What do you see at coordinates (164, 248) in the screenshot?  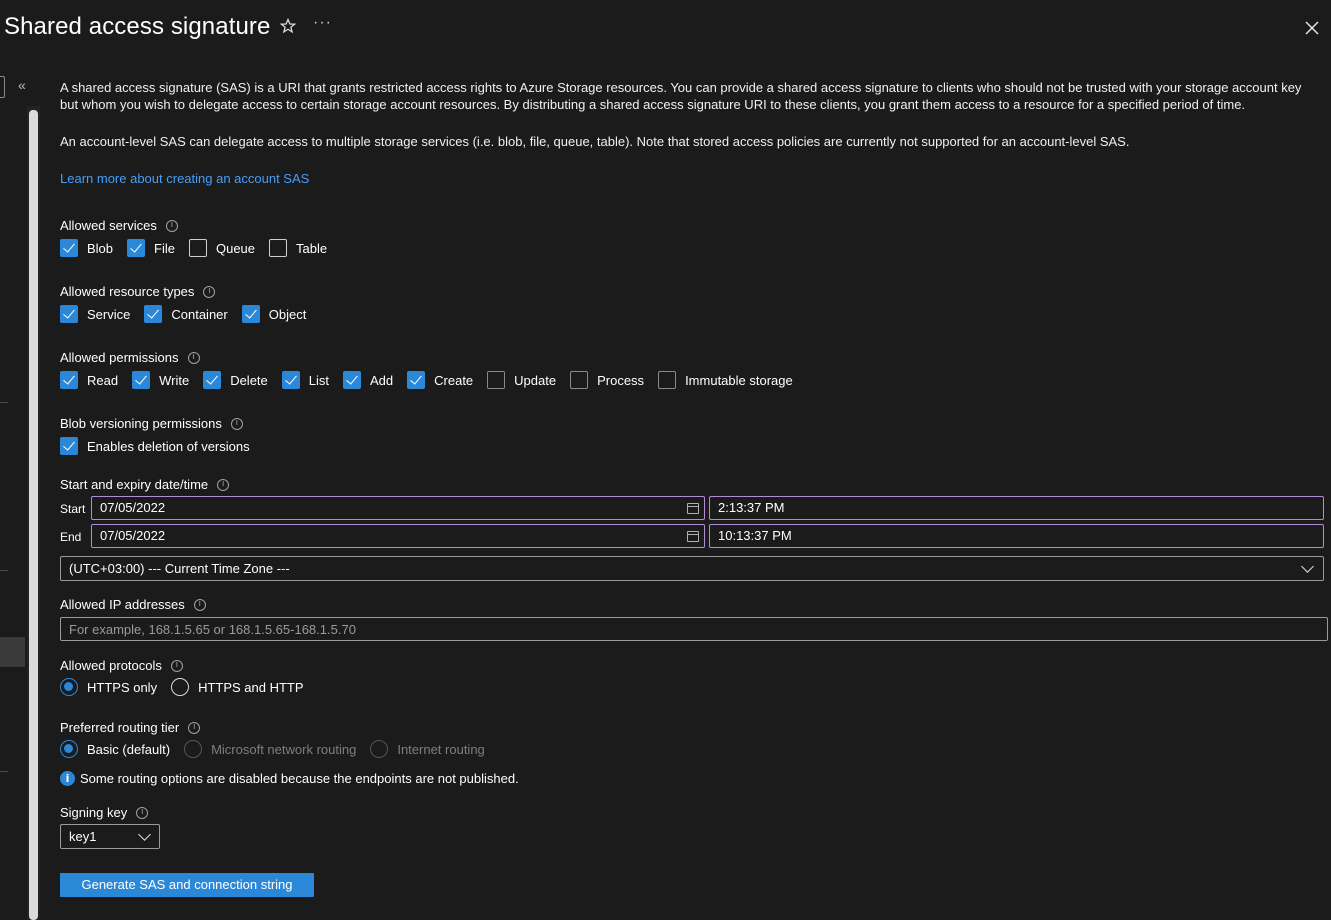 I see `checkbox-label: File` at bounding box center [164, 248].